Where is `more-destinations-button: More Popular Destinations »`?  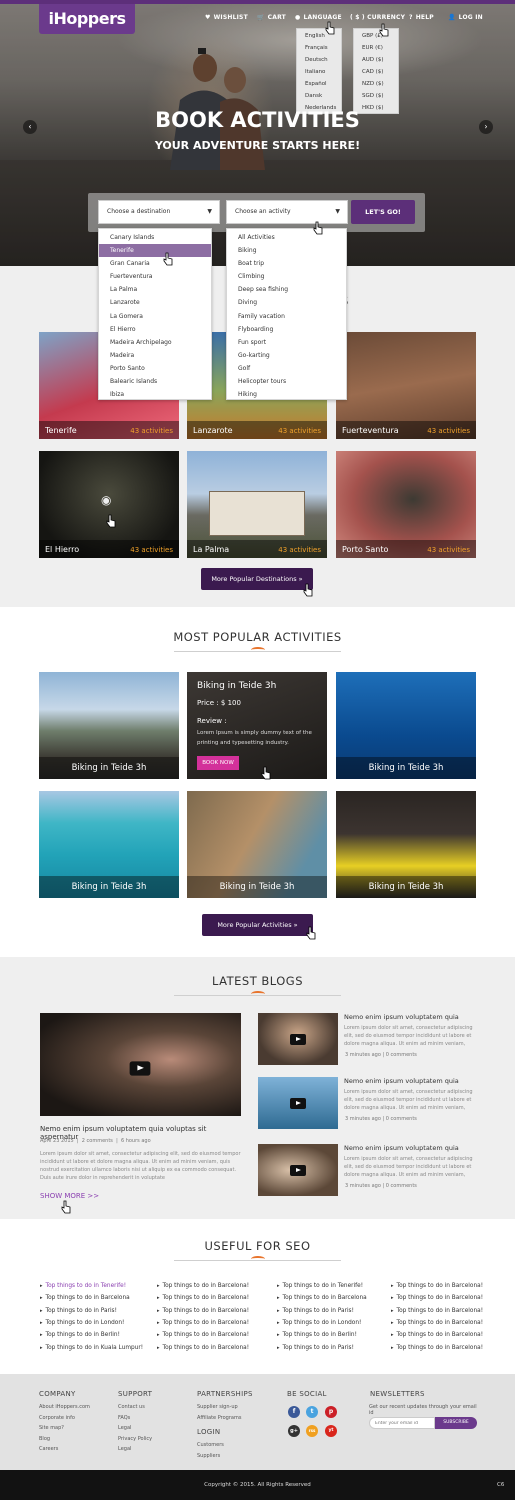 more-destinations-button: More Popular Destinations » is located at coordinates (257, 579).